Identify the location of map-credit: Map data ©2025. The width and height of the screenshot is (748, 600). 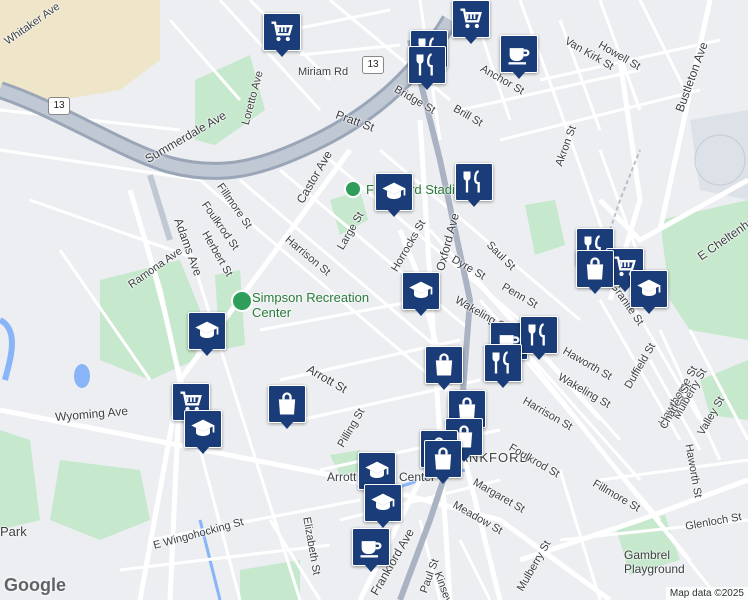
(706, 593).